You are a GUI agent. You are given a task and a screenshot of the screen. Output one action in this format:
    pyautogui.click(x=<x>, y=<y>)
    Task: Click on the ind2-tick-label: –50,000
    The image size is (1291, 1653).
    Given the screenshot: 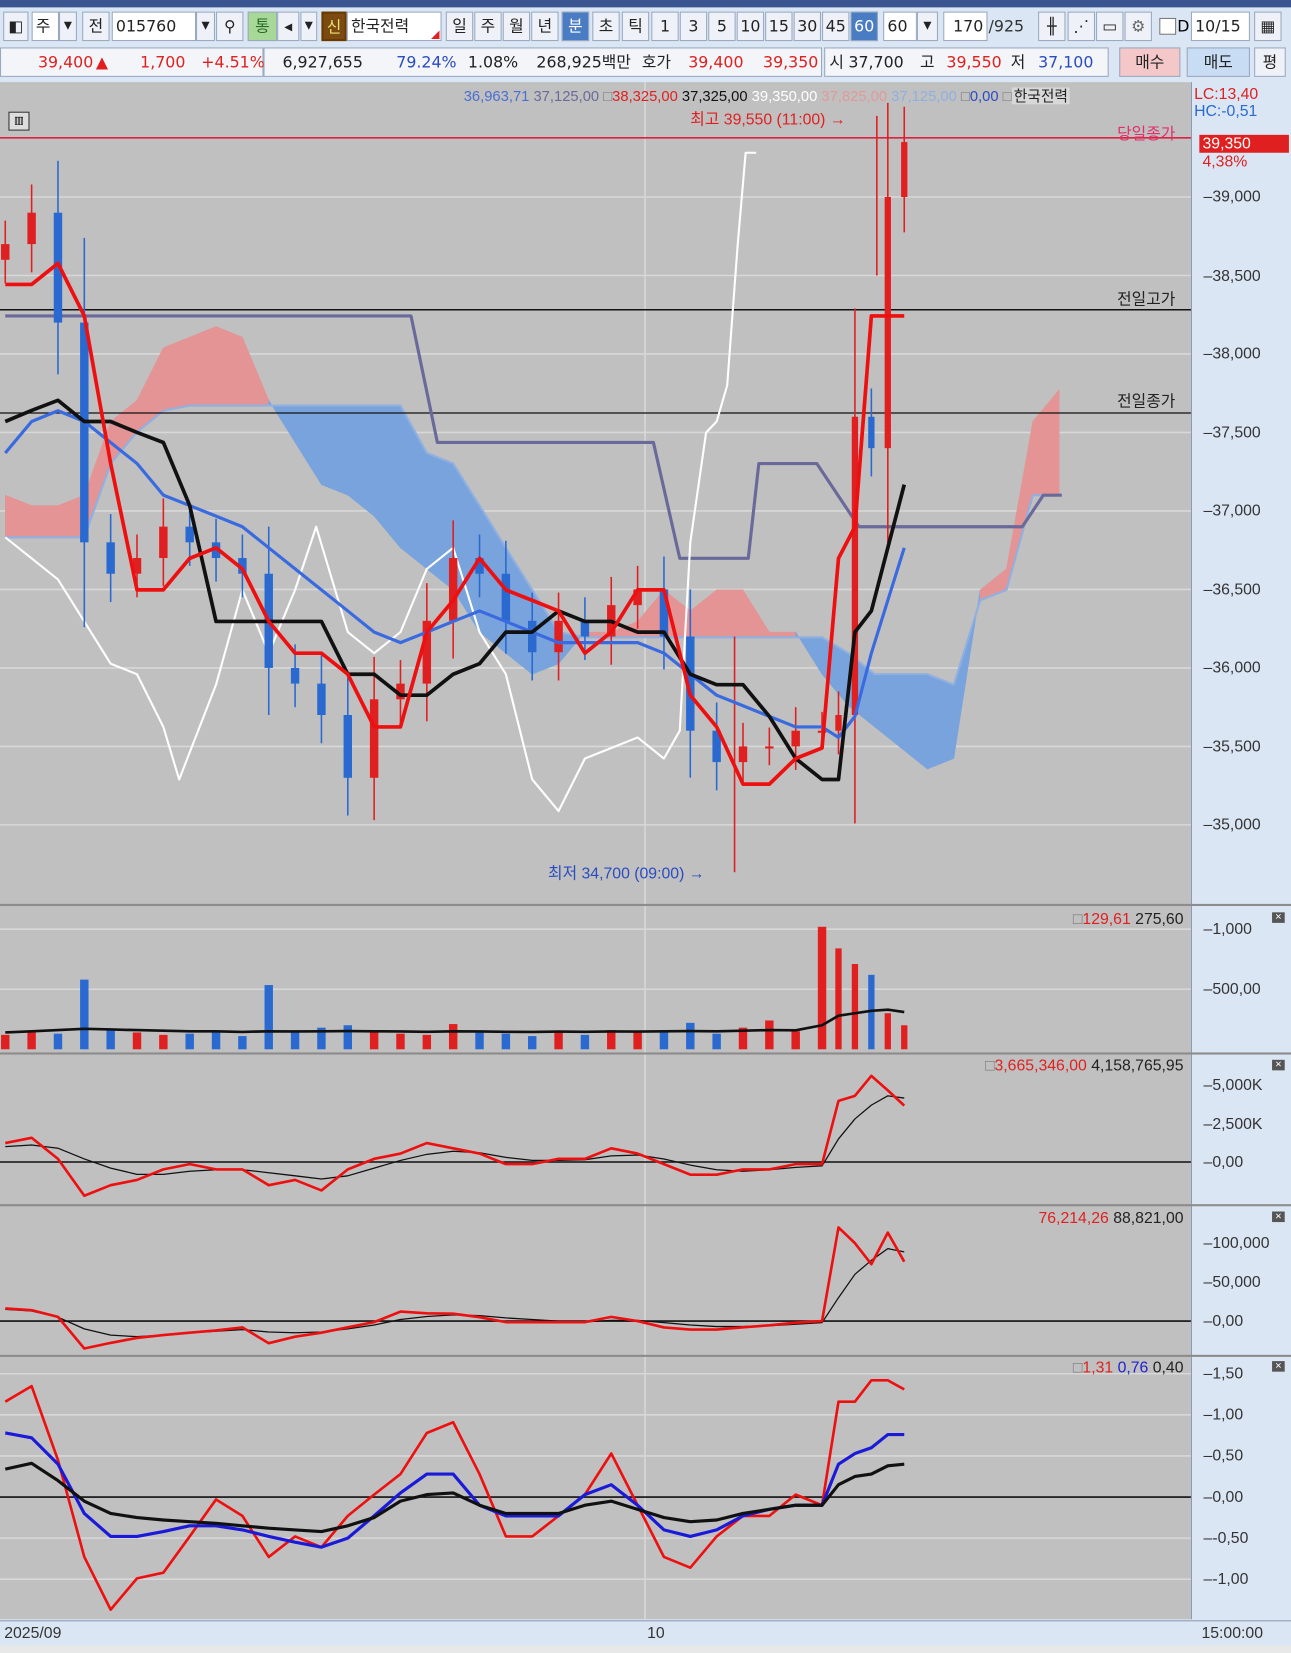 What is the action you would take?
    pyautogui.click(x=1232, y=1282)
    